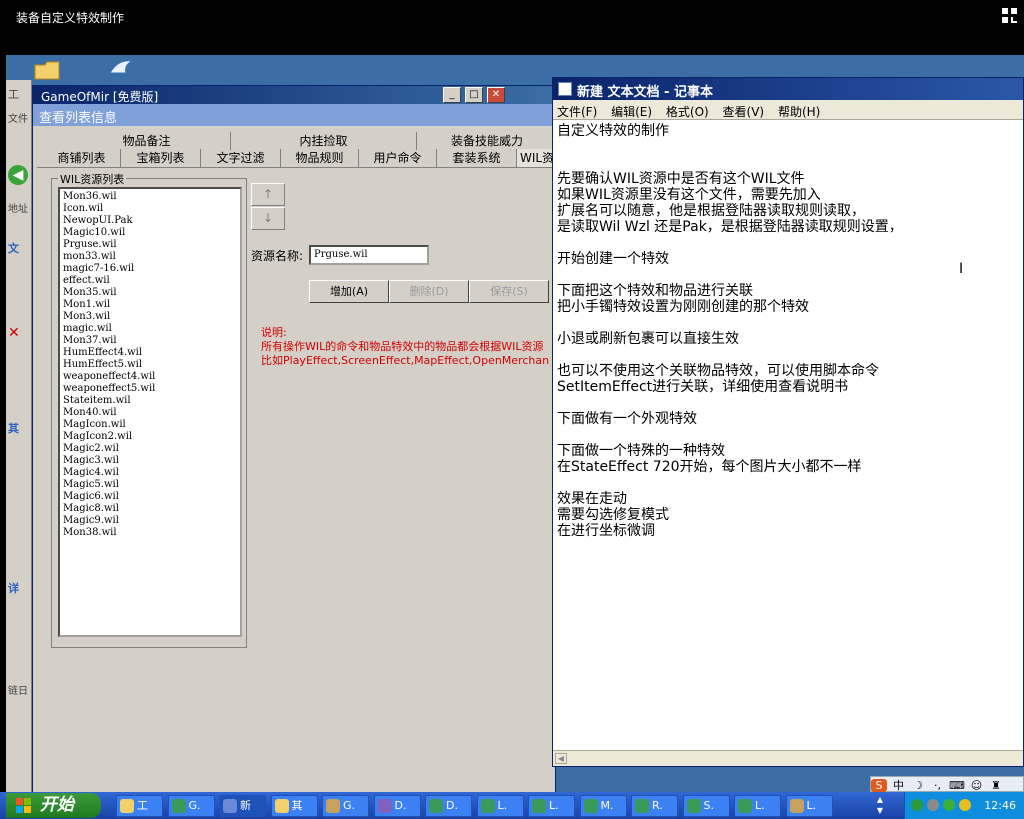  I want to click on tray-security-icon, so click(933, 805).